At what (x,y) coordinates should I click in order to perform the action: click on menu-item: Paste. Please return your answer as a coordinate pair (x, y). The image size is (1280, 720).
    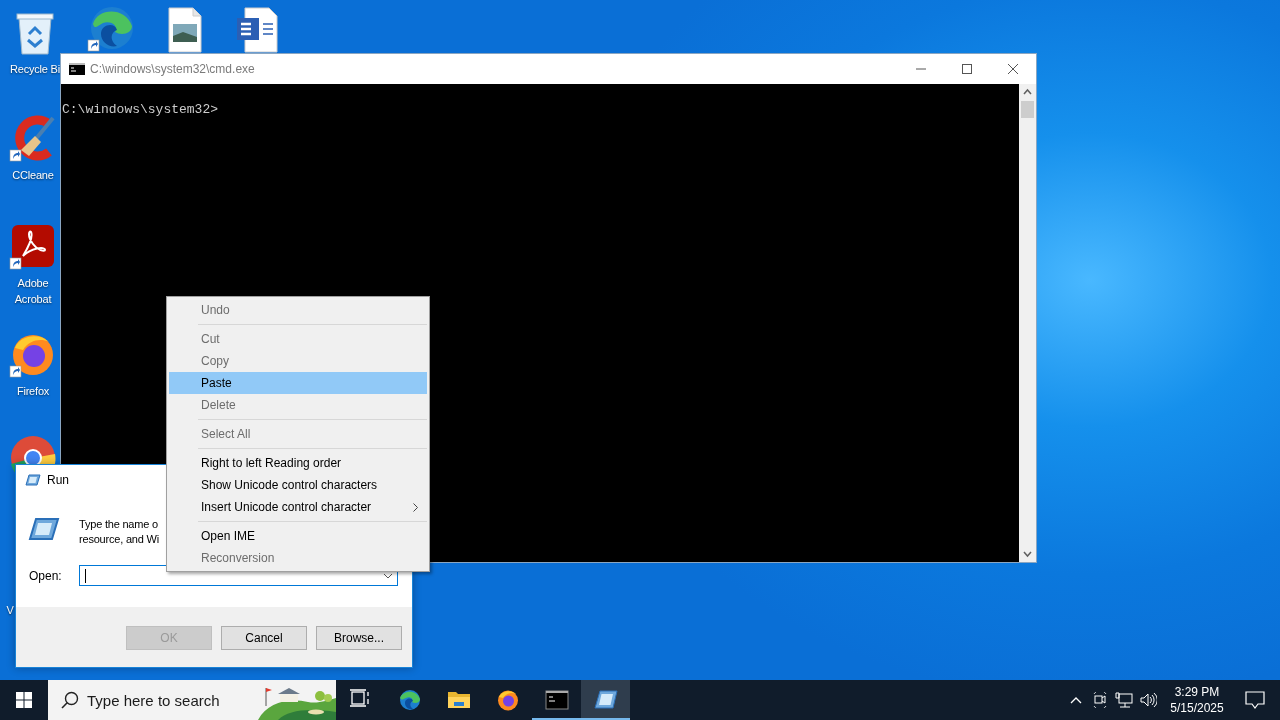
    Looking at the image, I should click on (298, 383).